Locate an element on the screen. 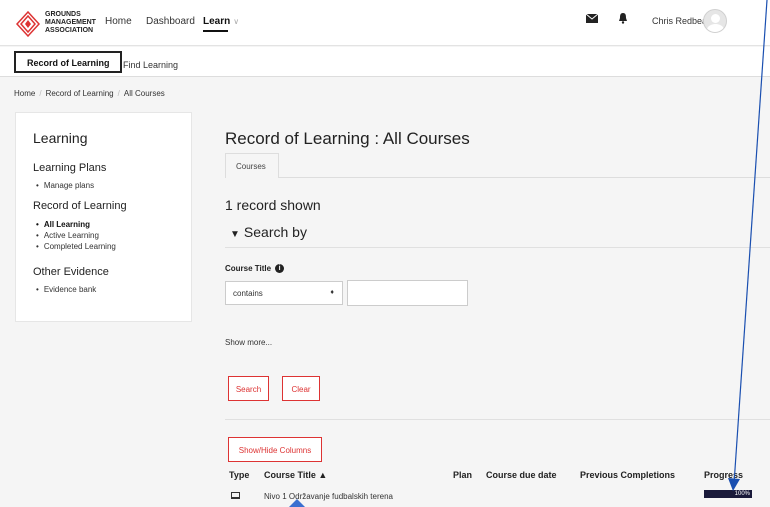 Image resolution: width=770 pixels, height=507 pixels. breadcrumb: Home / Record of Learning / All Courses is located at coordinates (89, 93).